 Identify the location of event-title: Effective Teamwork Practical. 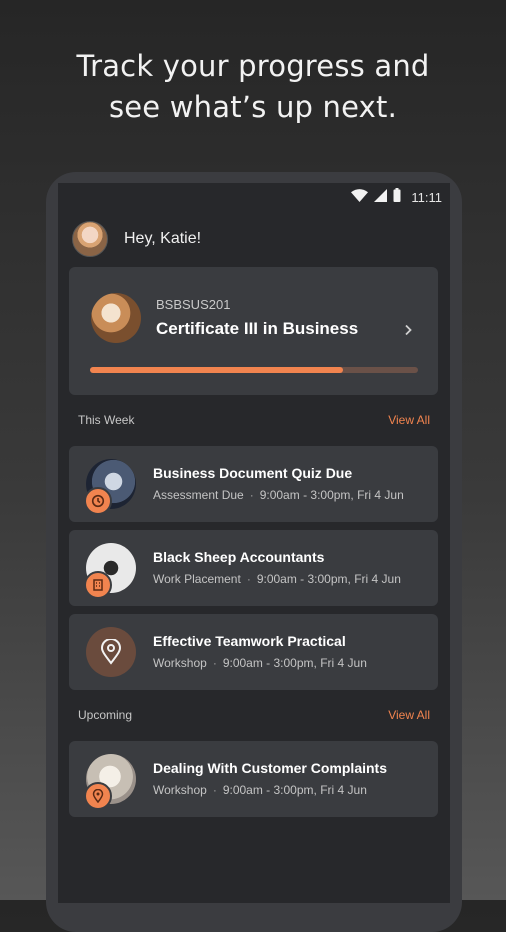
(249, 641).